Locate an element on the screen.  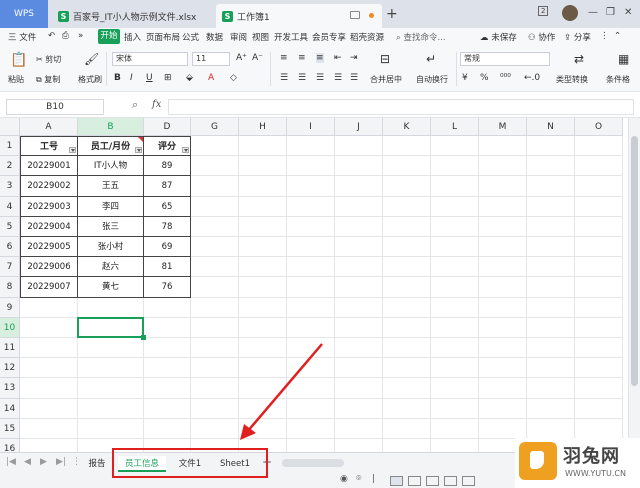
cell-L16 is located at coordinates (455, 445).